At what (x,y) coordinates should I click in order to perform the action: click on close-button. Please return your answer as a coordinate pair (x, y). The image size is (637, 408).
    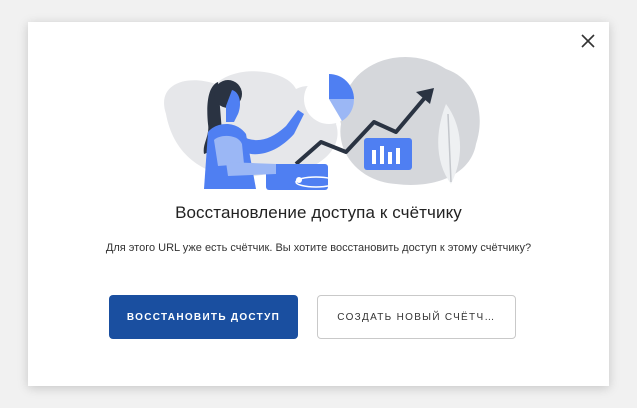
    Looking at the image, I should click on (588, 41).